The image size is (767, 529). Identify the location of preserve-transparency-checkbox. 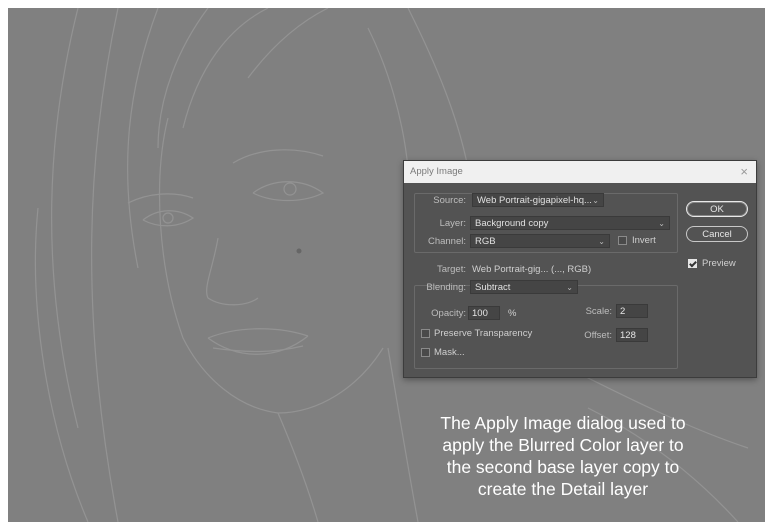
(425, 333).